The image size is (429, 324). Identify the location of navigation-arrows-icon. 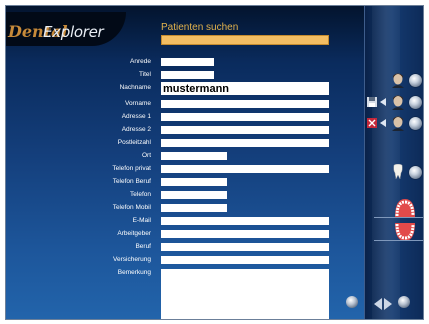
(383, 304).